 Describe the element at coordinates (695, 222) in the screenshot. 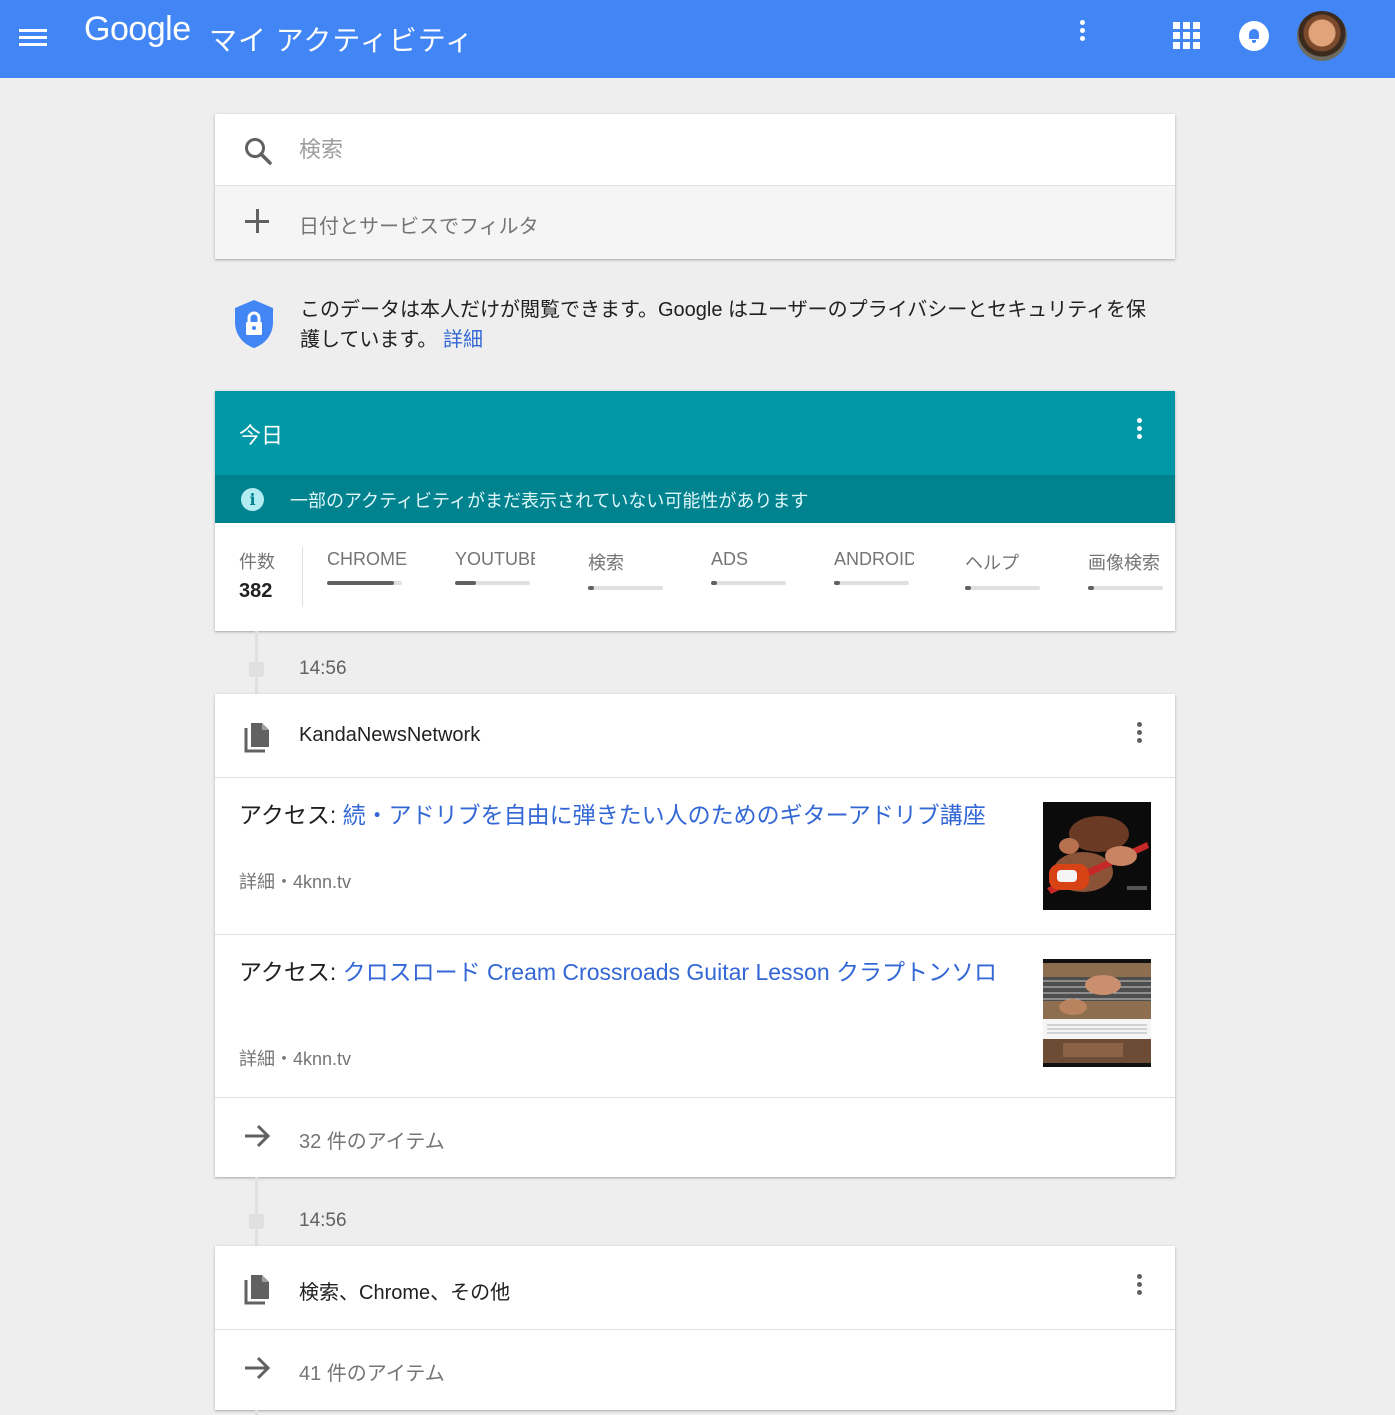

I see `filter-row: 日付とサービスでフィルタ` at that location.